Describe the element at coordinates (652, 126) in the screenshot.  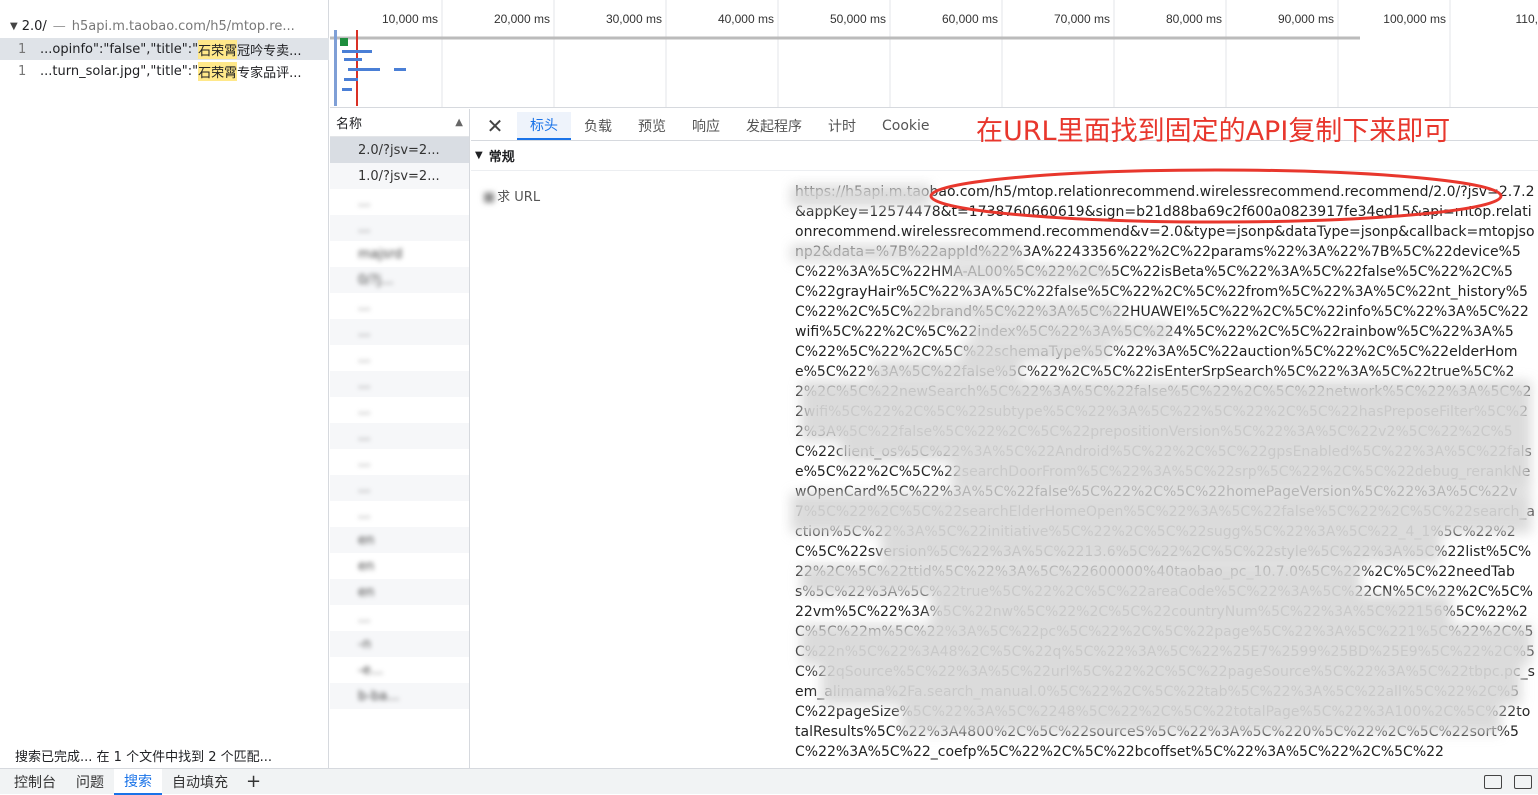
I see `detail-tab: 预览` at that location.